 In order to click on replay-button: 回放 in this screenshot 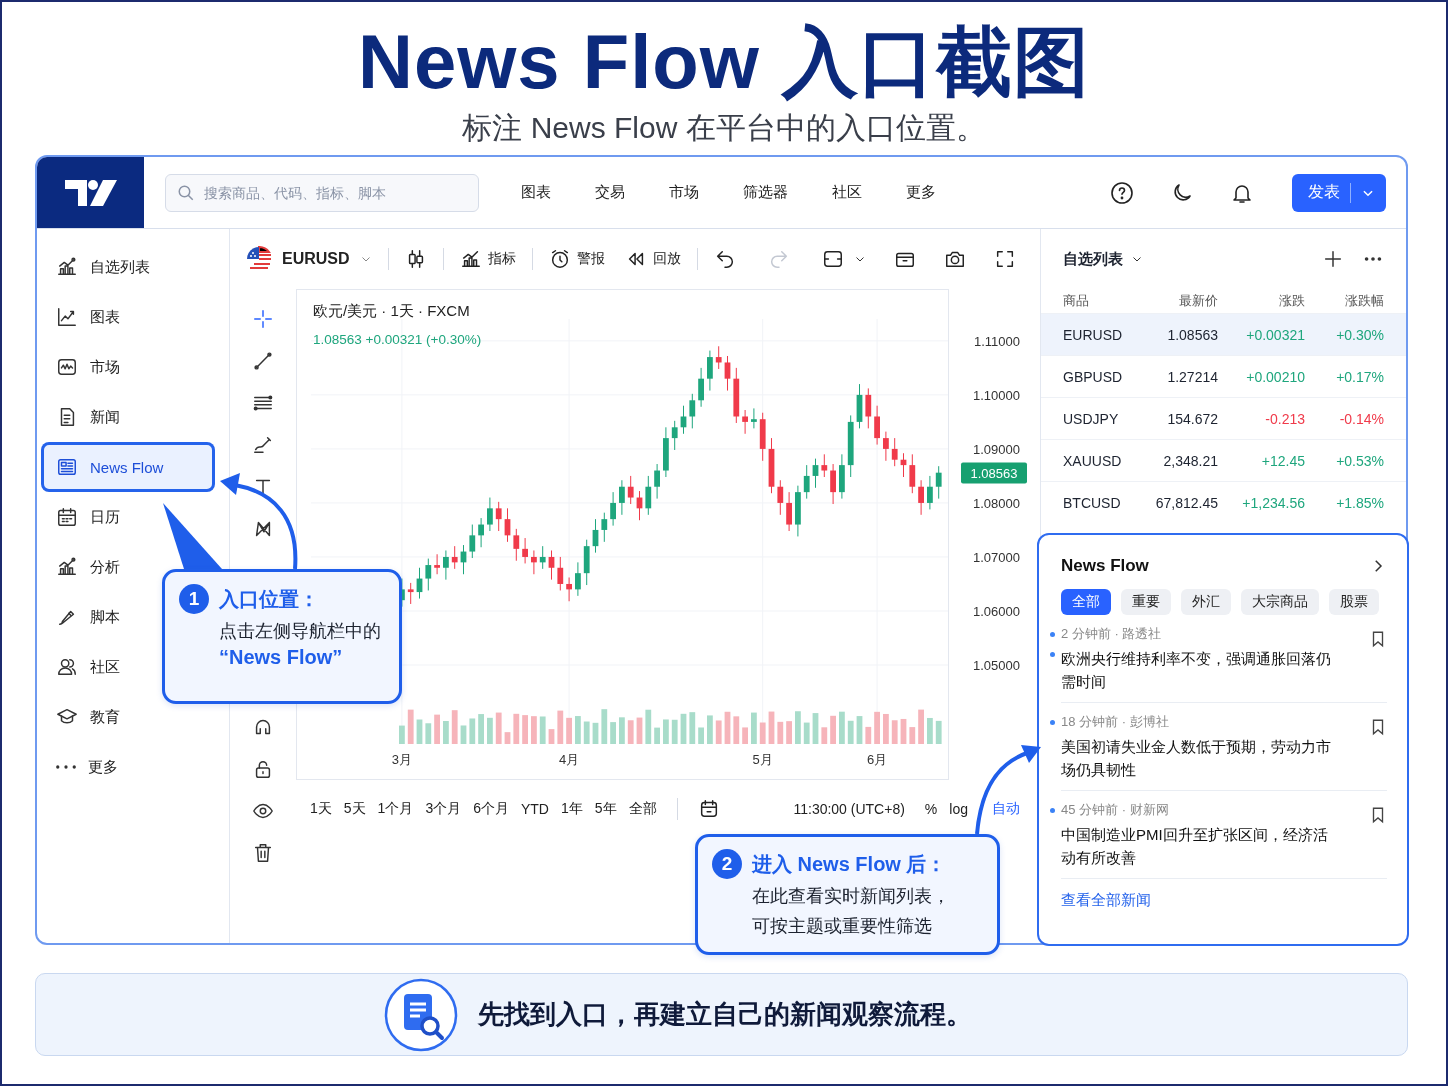, I will do `click(666, 259)`.